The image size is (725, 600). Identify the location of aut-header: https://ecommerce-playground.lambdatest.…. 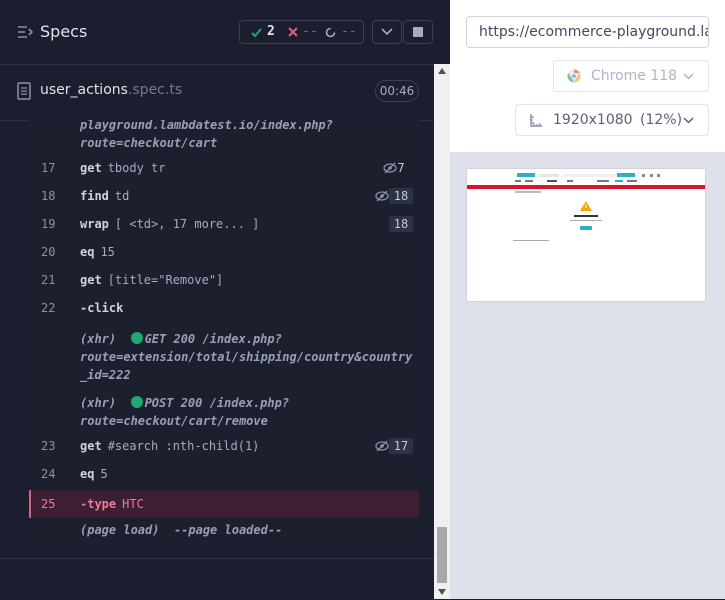
(587, 76).